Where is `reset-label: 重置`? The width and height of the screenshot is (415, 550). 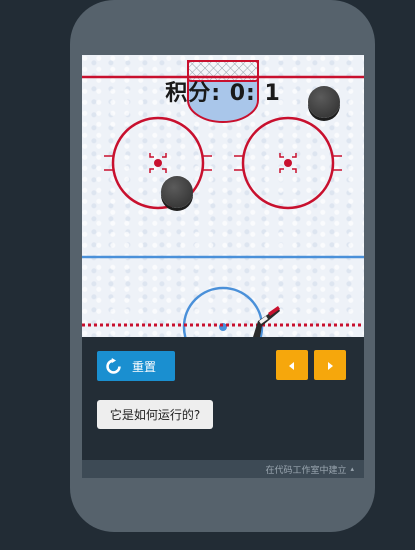 reset-label: 重置 is located at coordinates (144, 366).